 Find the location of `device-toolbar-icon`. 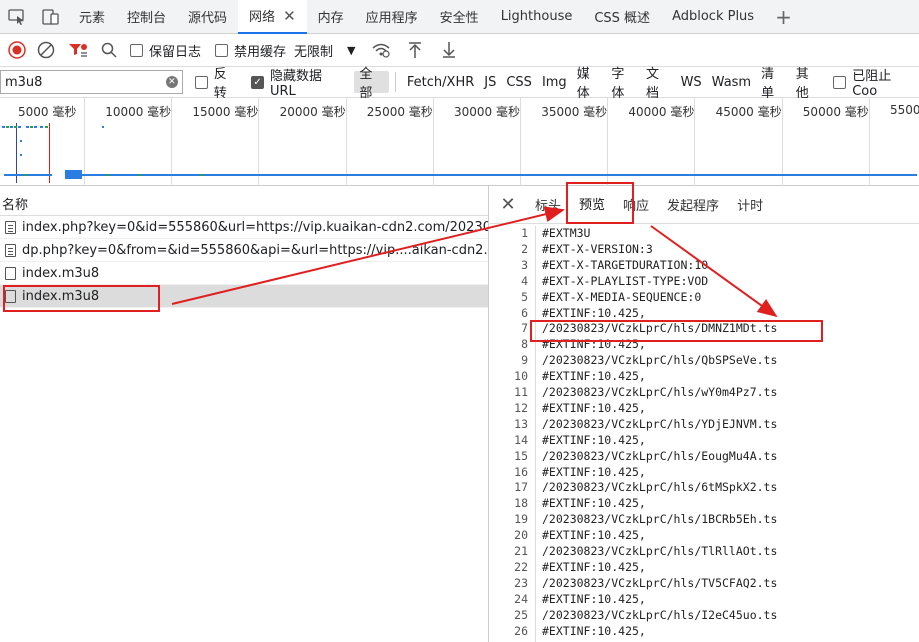

device-toolbar-icon is located at coordinates (51, 17).